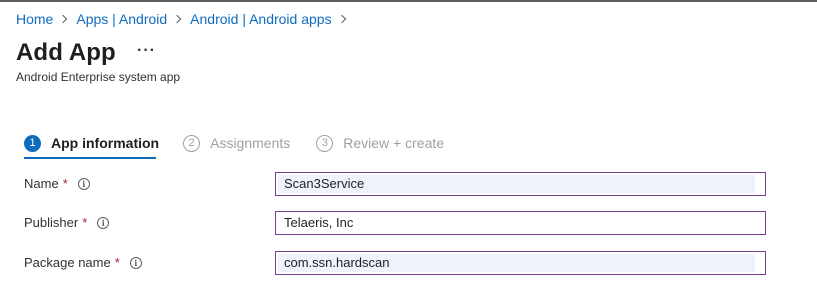 The width and height of the screenshot is (817, 303). Describe the element at coordinates (250, 143) in the screenshot. I see `step-label: Assignments` at that location.